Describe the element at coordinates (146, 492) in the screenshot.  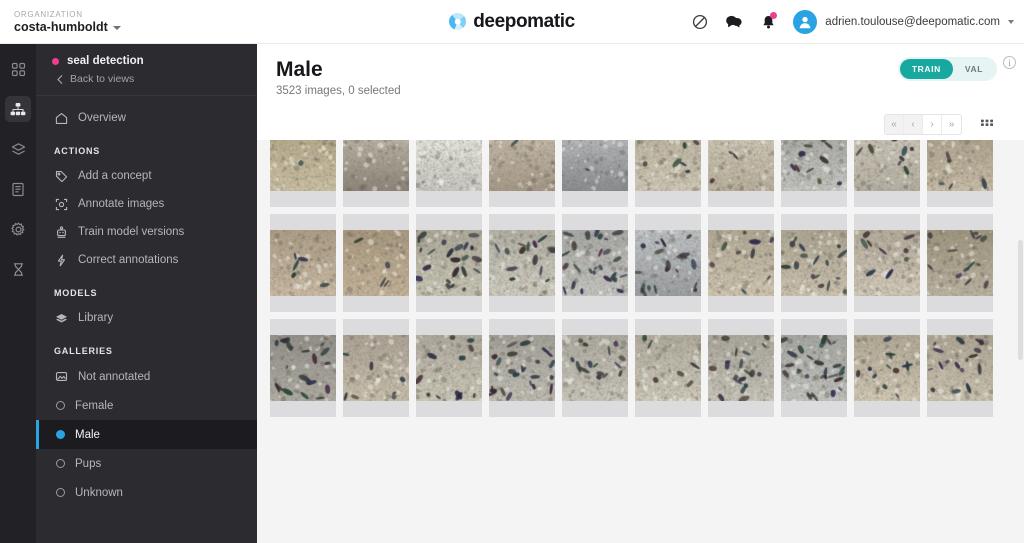
I see `sidebar-item-unknown: Unknown` at that location.